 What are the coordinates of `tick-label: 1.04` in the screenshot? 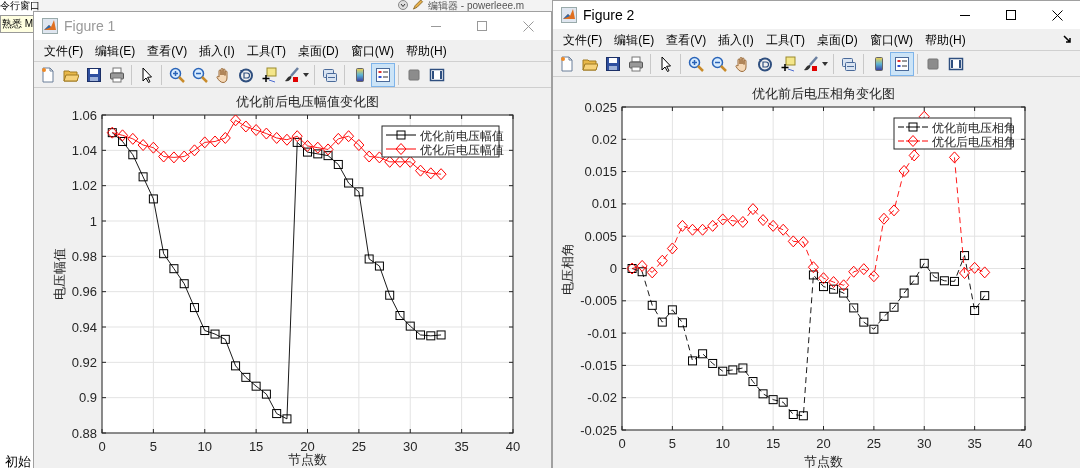 It's located at (84, 150).